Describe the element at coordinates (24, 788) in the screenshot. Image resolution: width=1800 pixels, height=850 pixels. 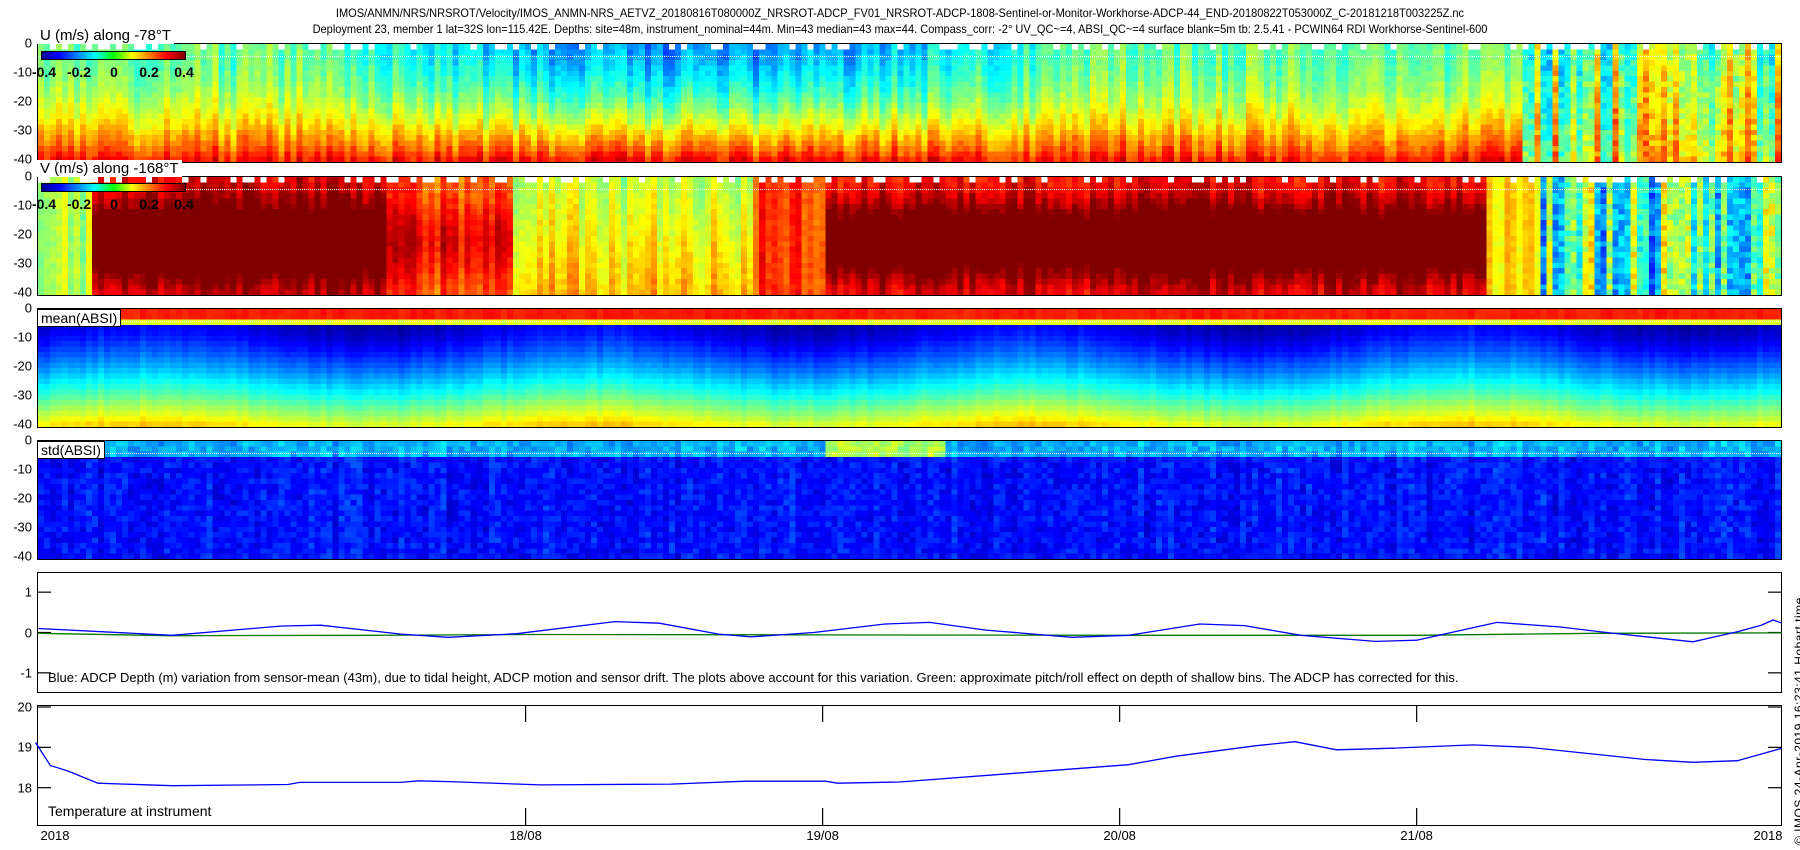
I see `y-tick-label: 18` at that location.